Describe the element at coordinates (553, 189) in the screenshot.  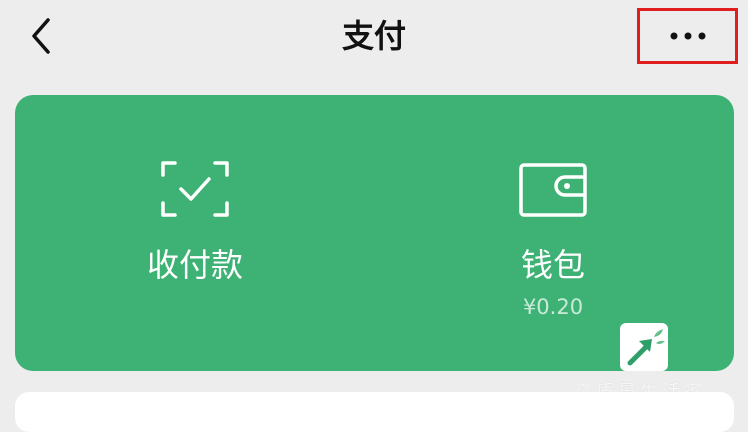
I see `wallet-icon` at that location.